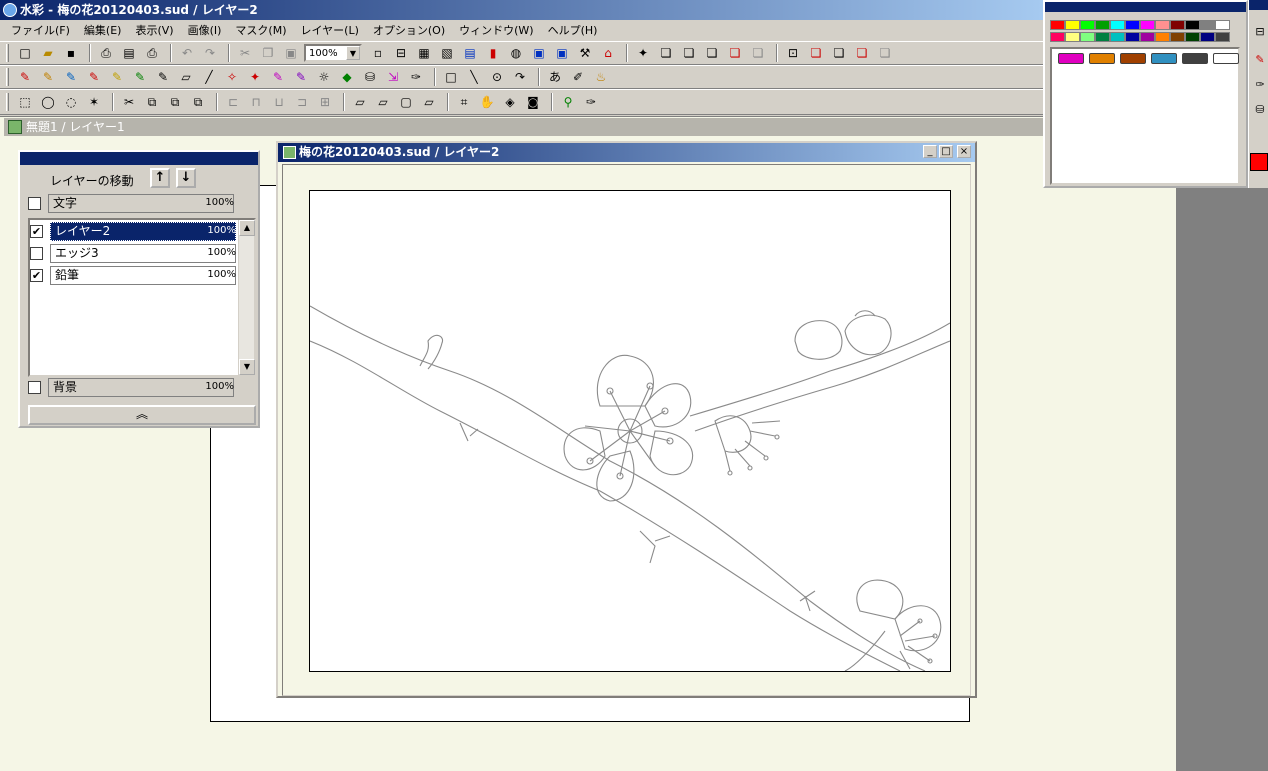  Describe the element at coordinates (25, 53) in the screenshot. I see `new-file-icon: □` at that location.